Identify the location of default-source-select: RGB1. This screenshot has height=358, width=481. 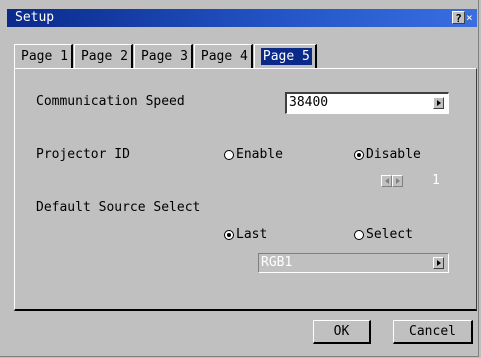
(353, 263).